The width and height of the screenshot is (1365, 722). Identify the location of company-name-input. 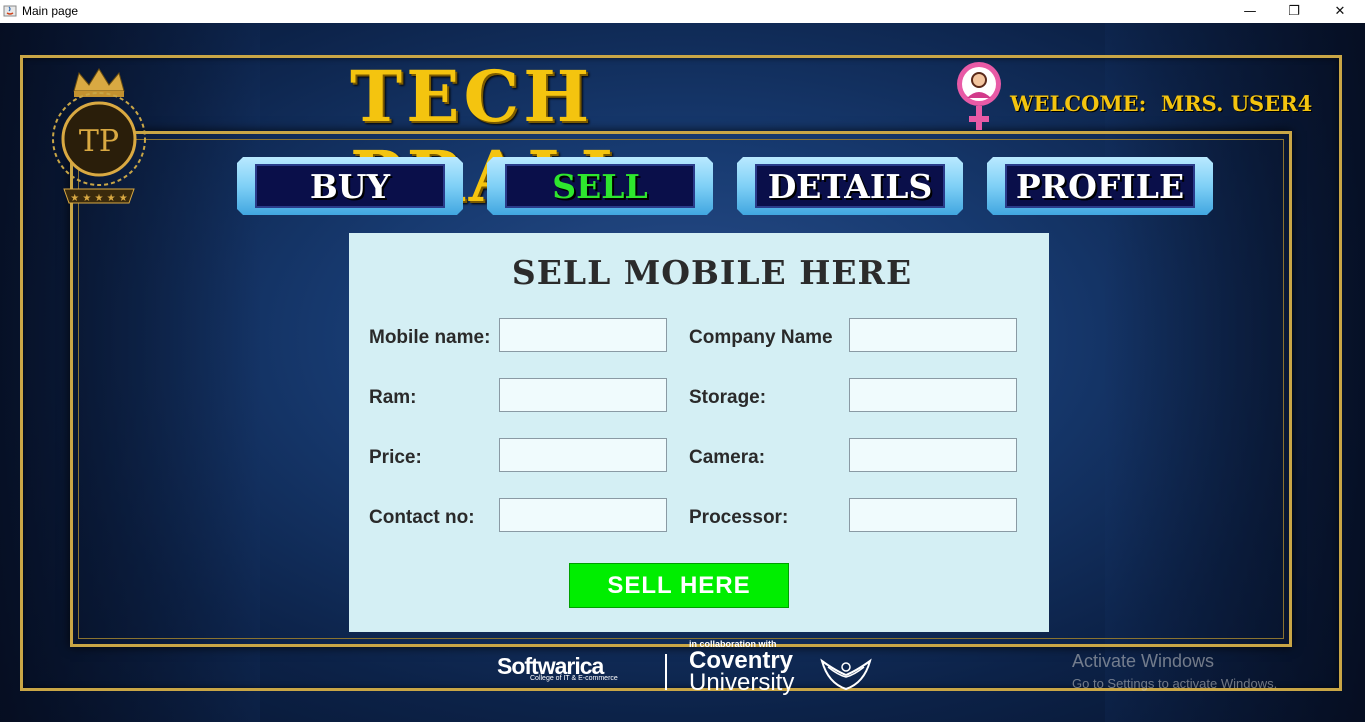
(933, 335).